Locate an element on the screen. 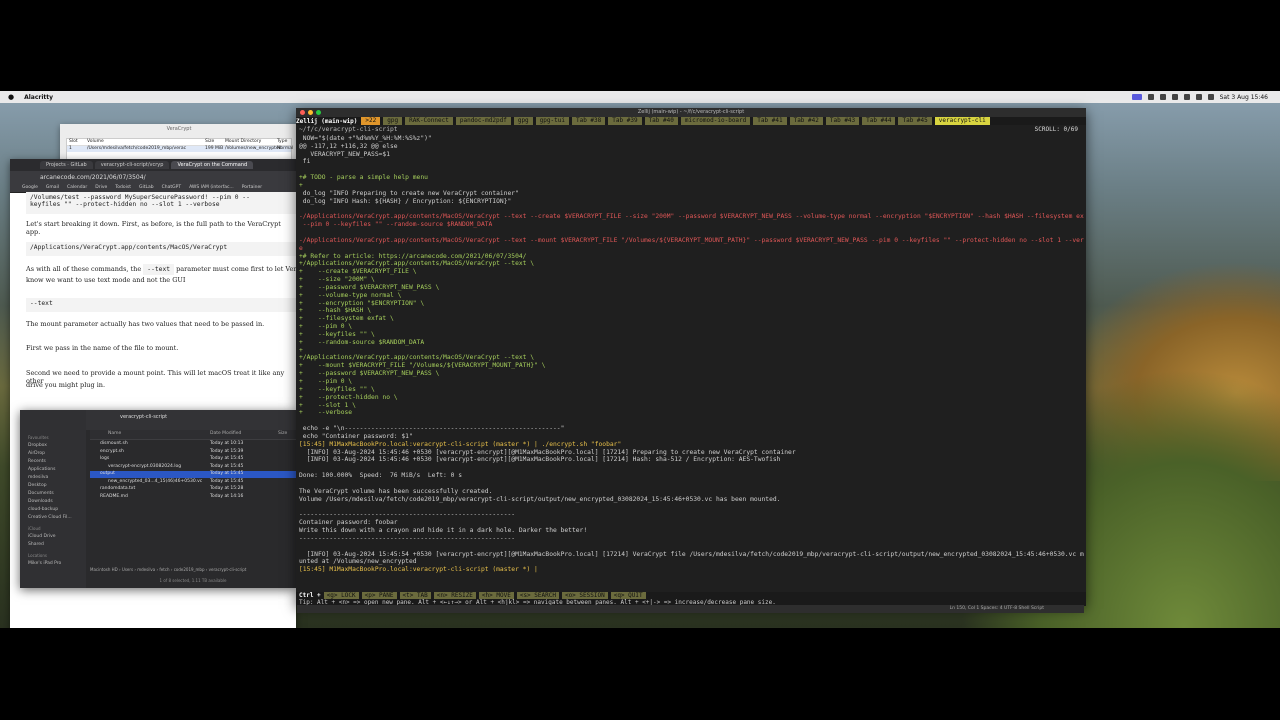 The image size is (1280, 720). window-controls is located at coordinates (310, 112).